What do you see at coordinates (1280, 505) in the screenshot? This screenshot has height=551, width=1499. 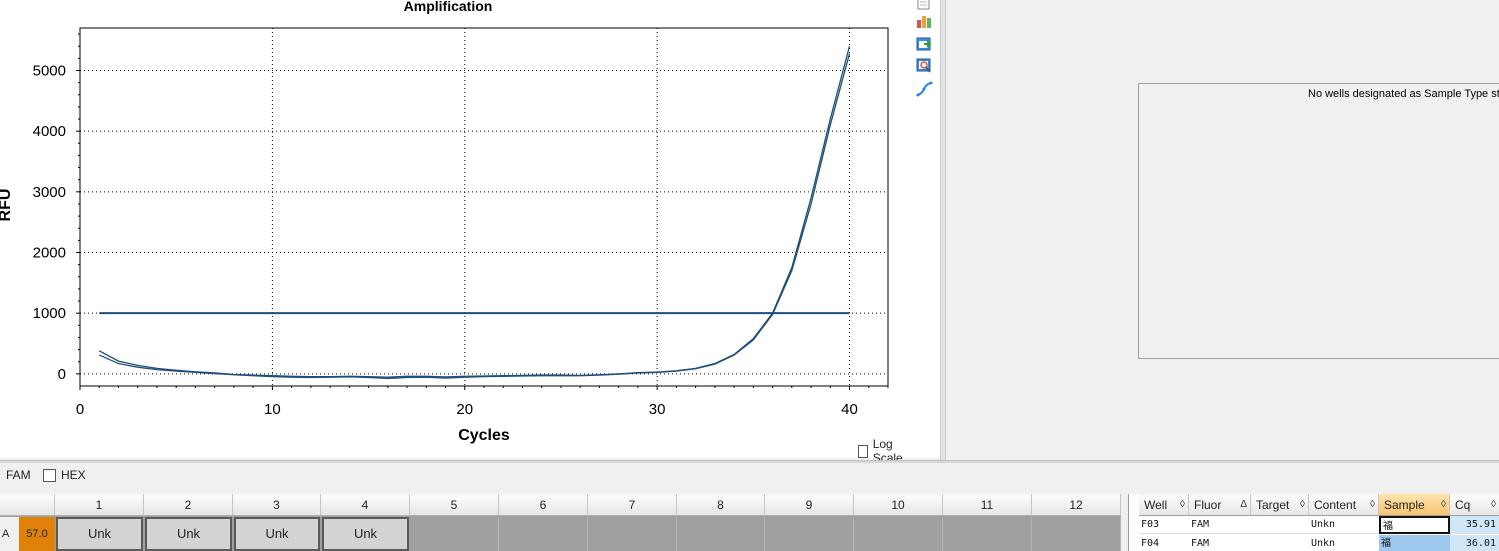 I see `column-header-target: Target ◊` at bounding box center [1280, 505].